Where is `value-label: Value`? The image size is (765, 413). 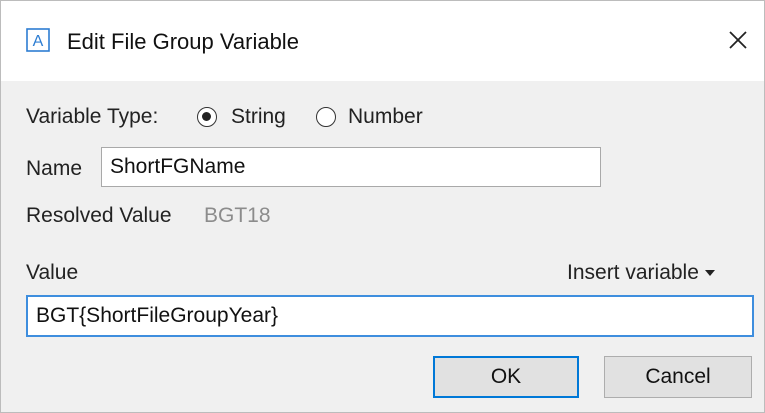 value-label: Value is located at coordinates (52, 272).